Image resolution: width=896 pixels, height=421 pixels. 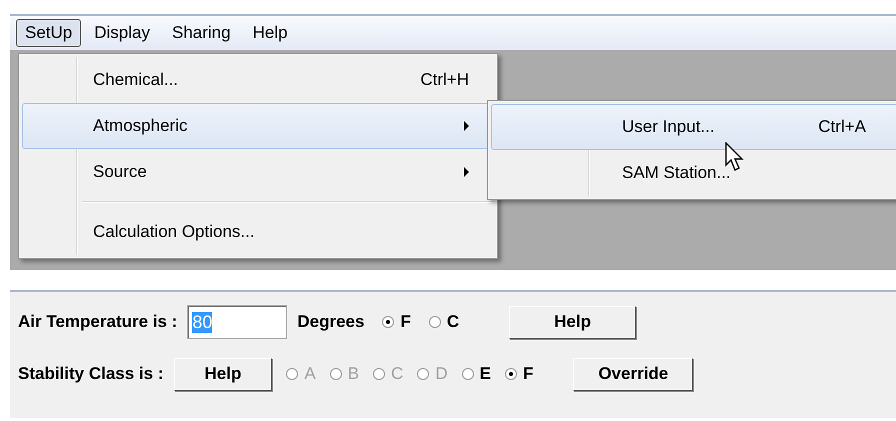 What do you see at coordinates (476, 374) in the screenshot?
I see `class-radio: E` at bounding box center [476, 374].